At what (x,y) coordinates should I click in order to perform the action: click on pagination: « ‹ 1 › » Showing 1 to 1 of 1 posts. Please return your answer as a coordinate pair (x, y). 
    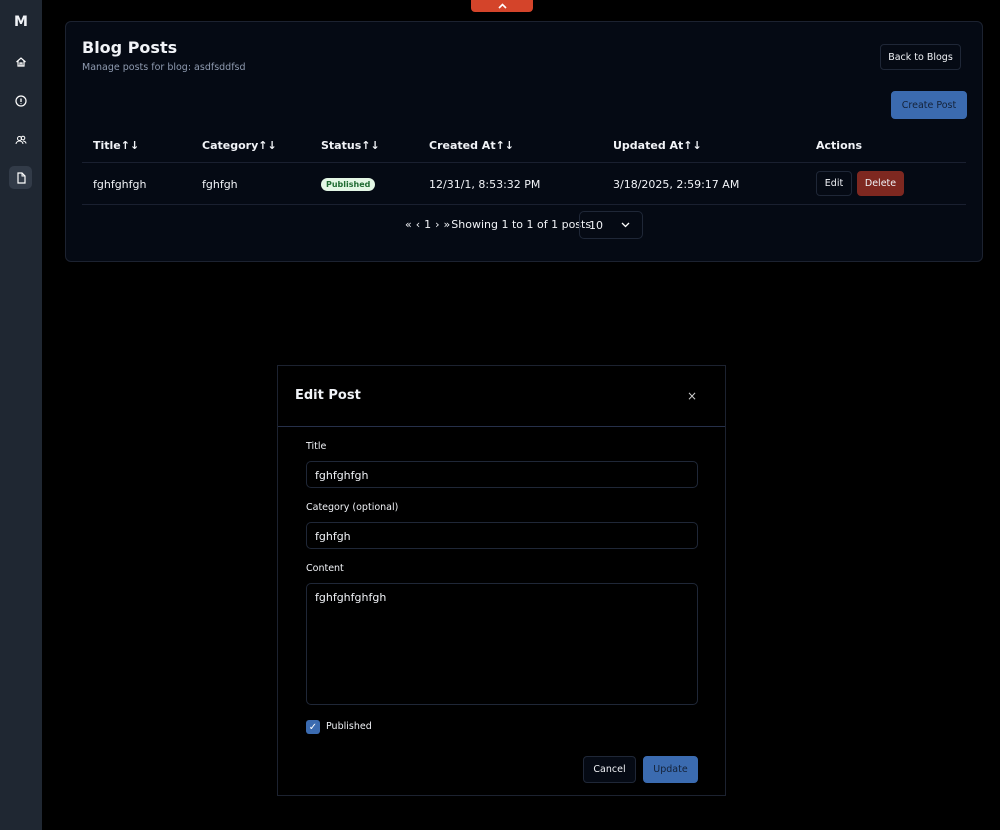
    Looking at the image, I should click on (498, 224).